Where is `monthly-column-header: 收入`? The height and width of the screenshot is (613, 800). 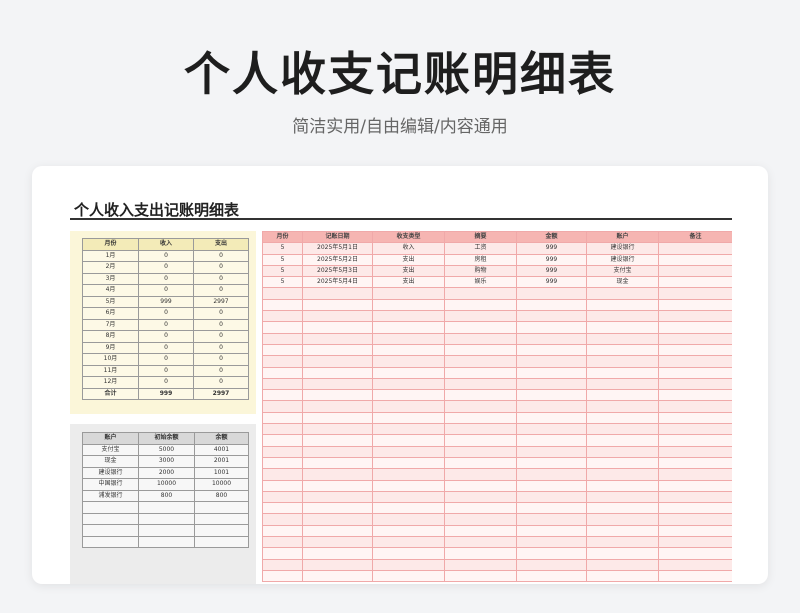
monthly-column-header: 收入 is located at coordinates (166, 244).